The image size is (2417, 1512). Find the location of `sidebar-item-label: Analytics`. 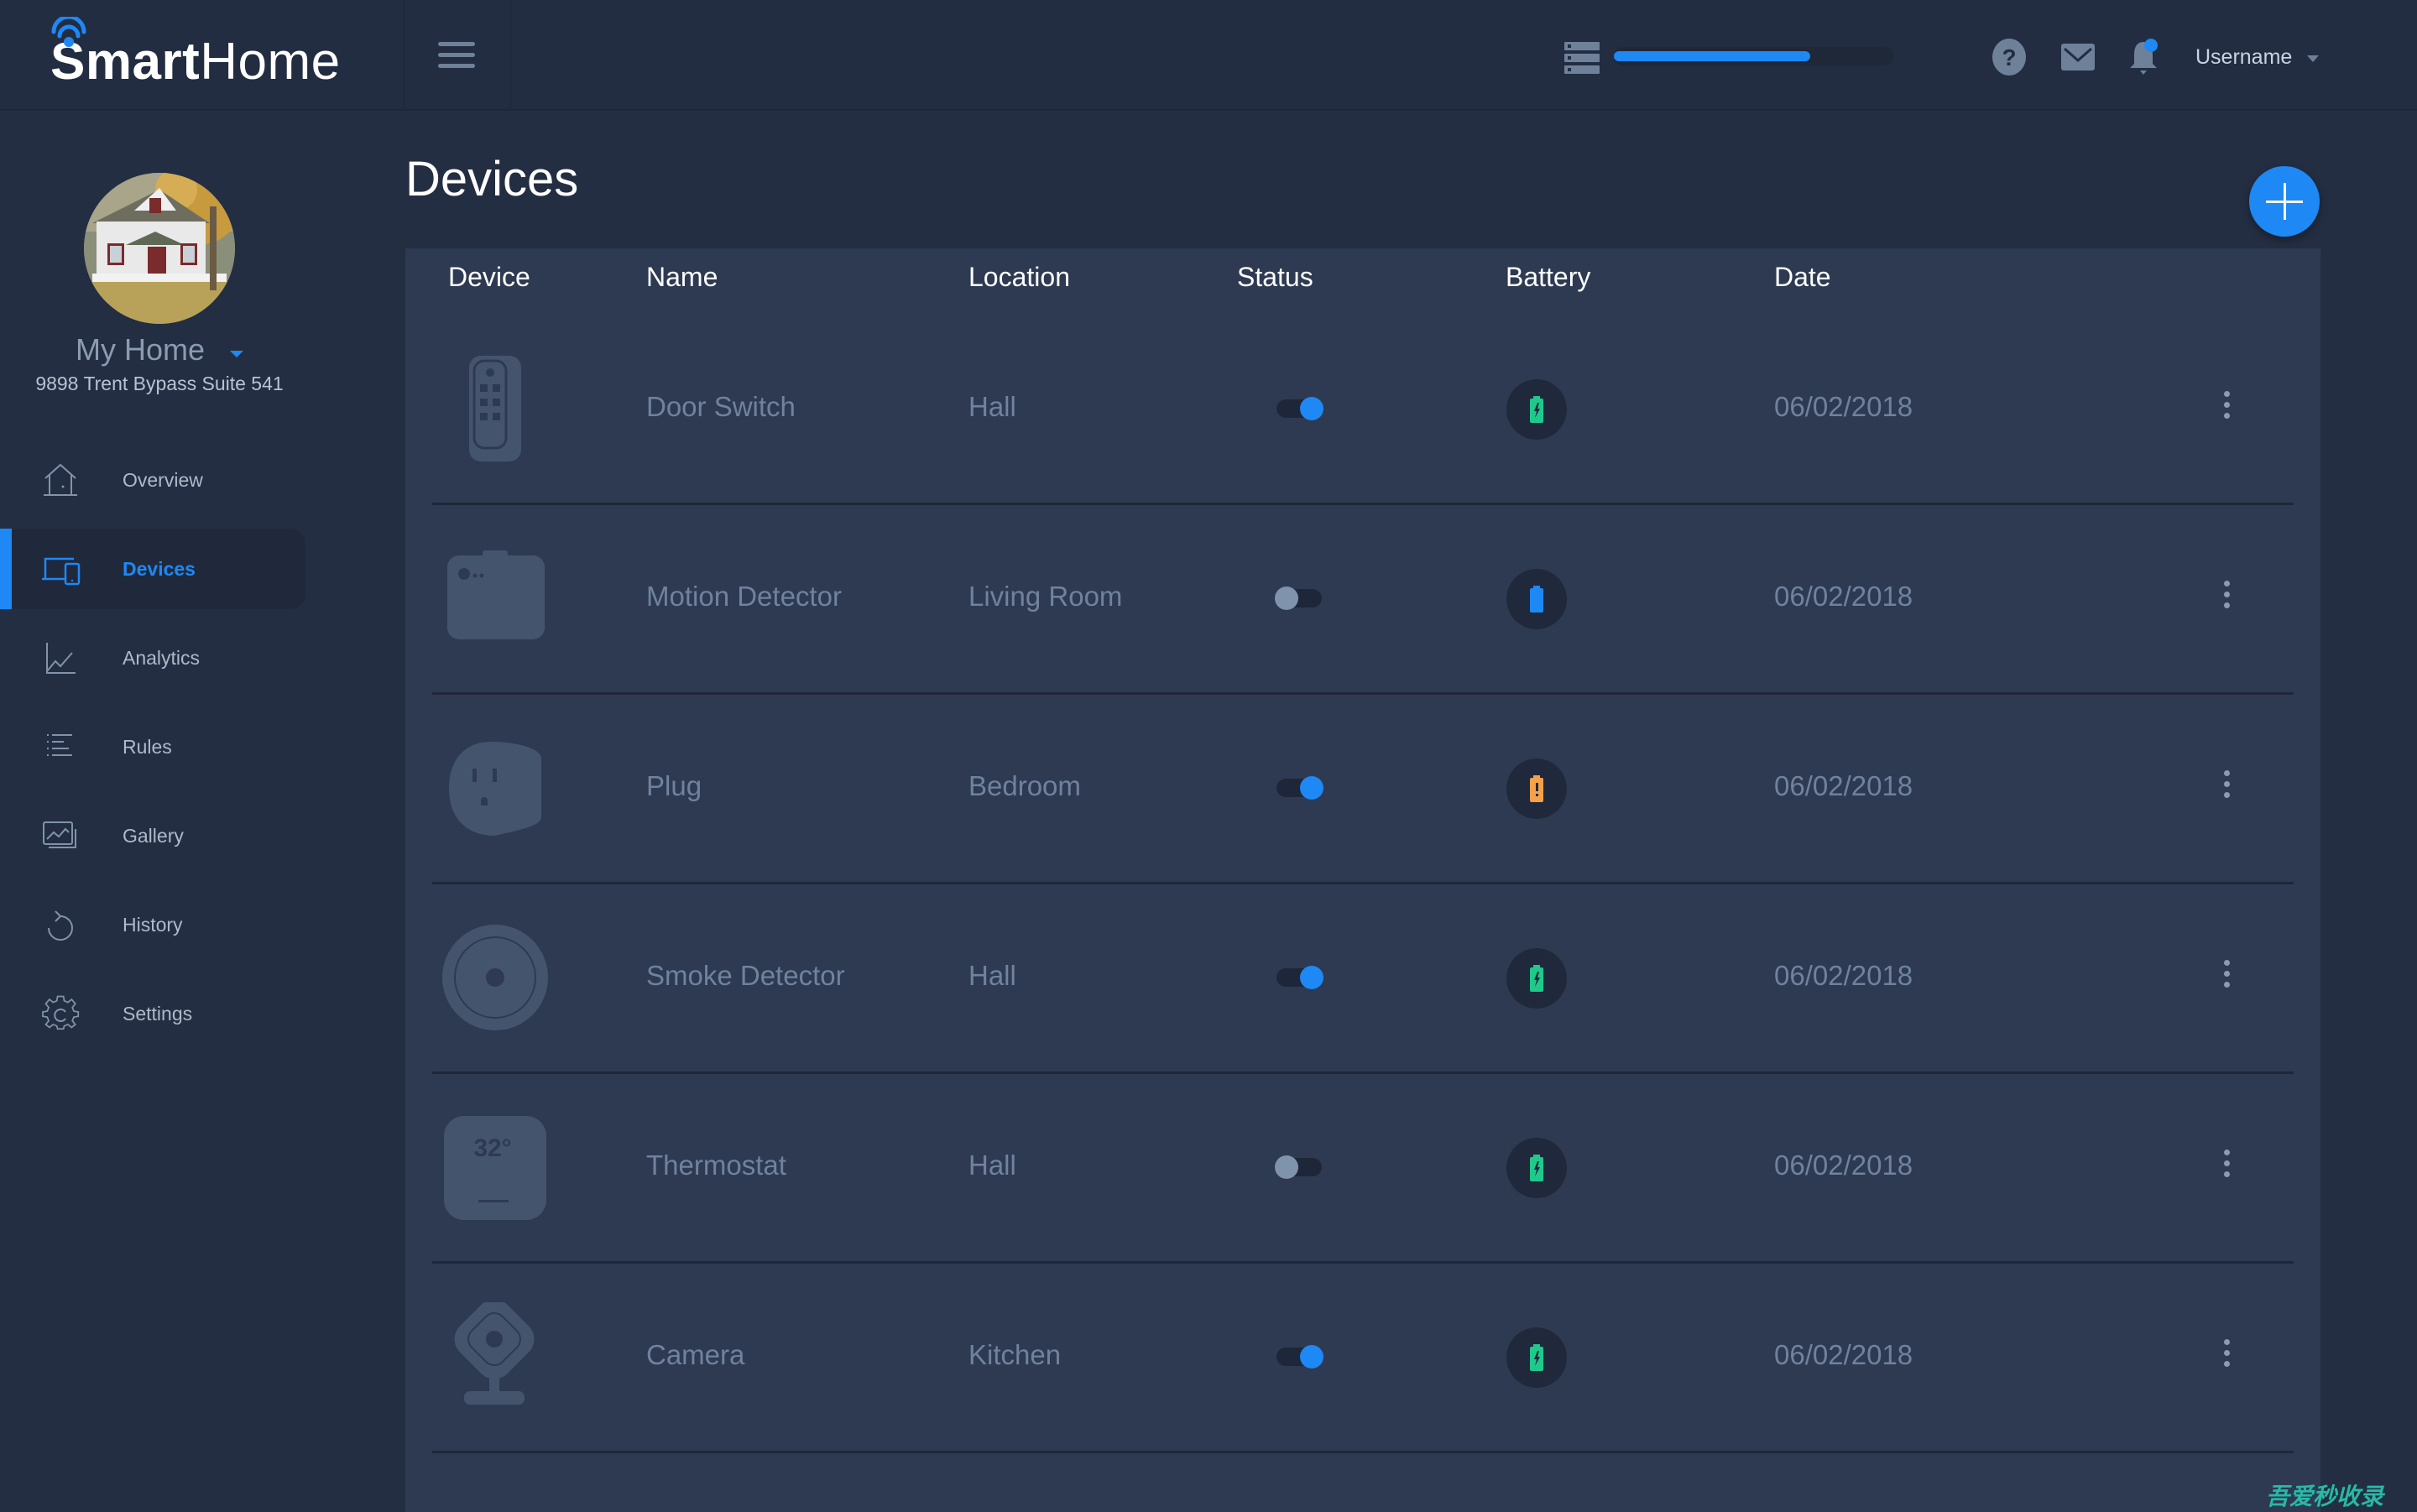

sidebar-item-label: Analytics is located at coordinates (162, 657).